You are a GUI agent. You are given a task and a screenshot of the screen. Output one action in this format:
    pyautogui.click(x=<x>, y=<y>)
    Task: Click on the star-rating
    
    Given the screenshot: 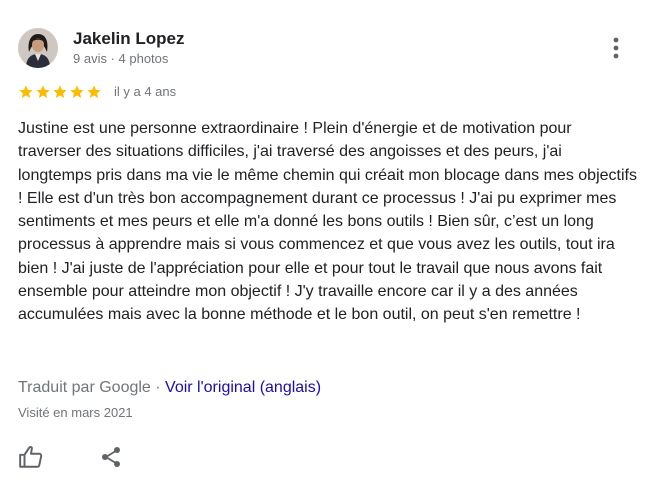 What is the action you would take?
    pyautogui.click(x=60, y=92)
    